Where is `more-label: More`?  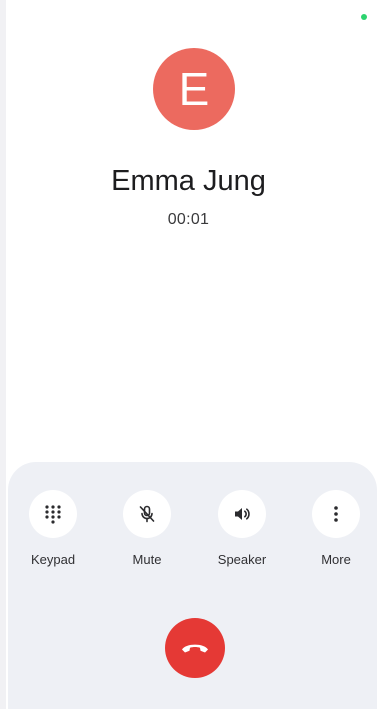 more-label: More is located at coordinates (336, 559).